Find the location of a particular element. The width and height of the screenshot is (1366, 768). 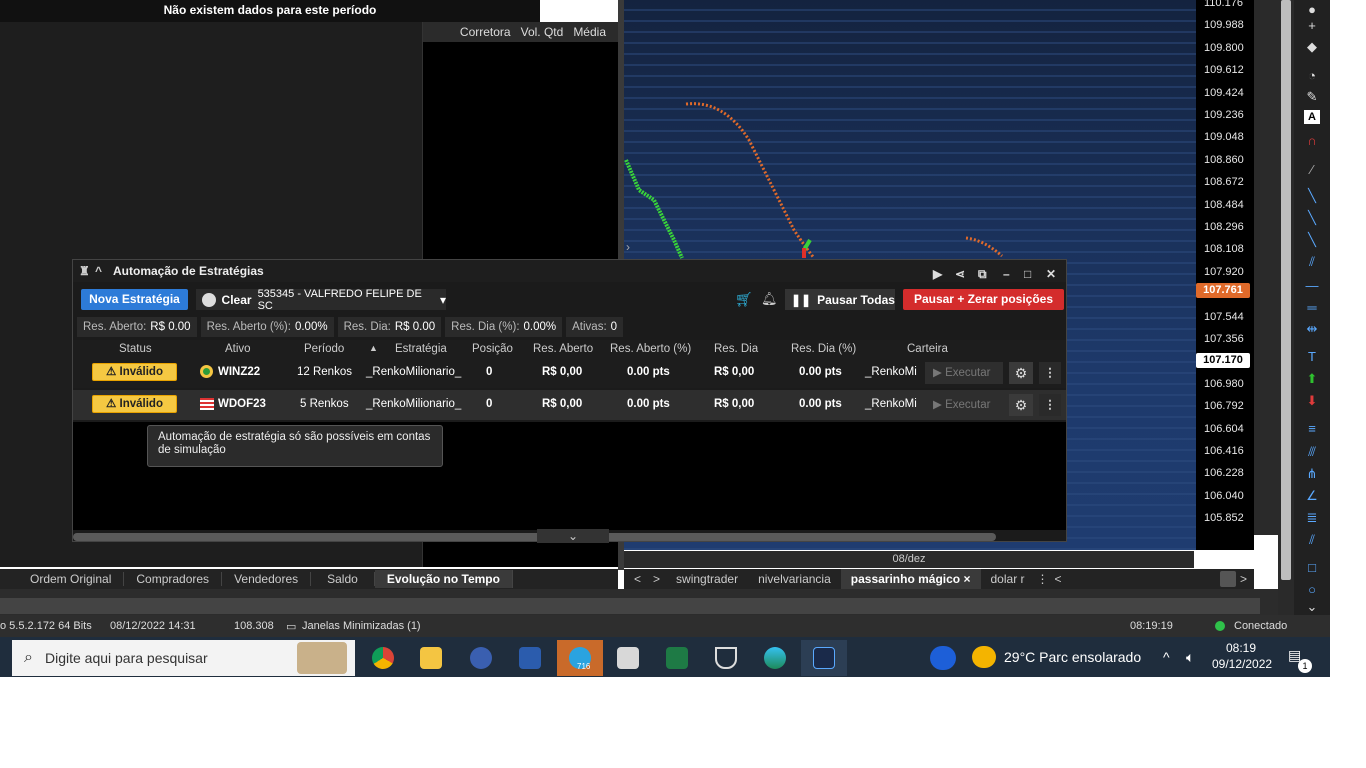

tab-scroll-left-icon: < is located at coordinates (1058, 579).